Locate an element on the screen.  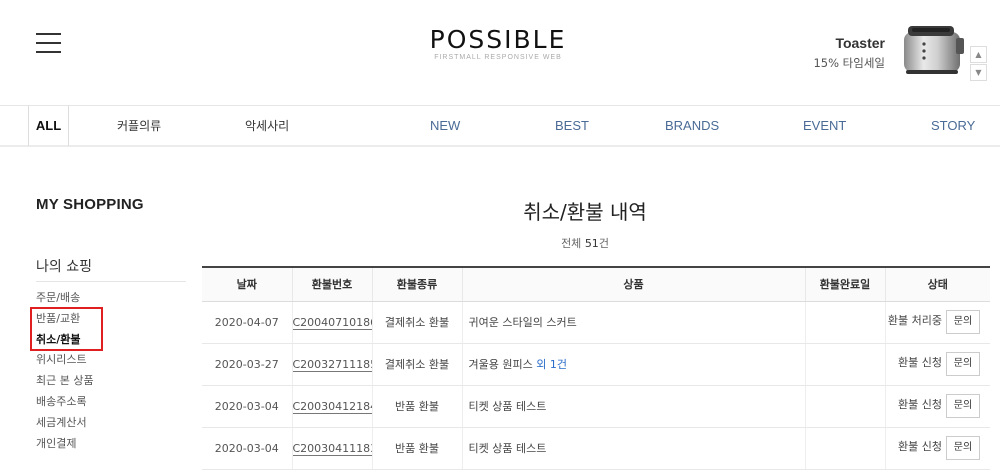
promo-subtitle: 15% 타임세일 is located at coordinates (849, 63).